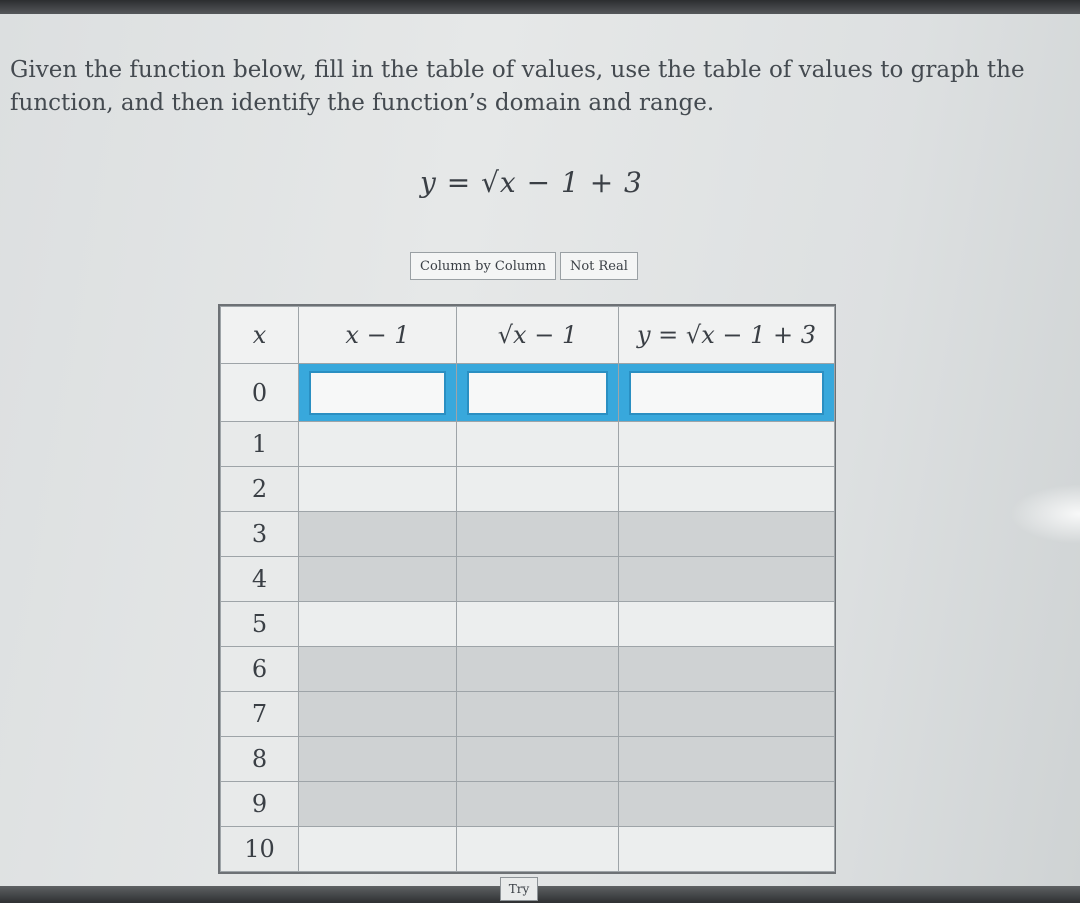 This screenshot has width=1080, height=903. What do you see at coordinates (259, 534) in the screenshot?
I see `x-value-cell: 3` at bounding box center [259, 534].